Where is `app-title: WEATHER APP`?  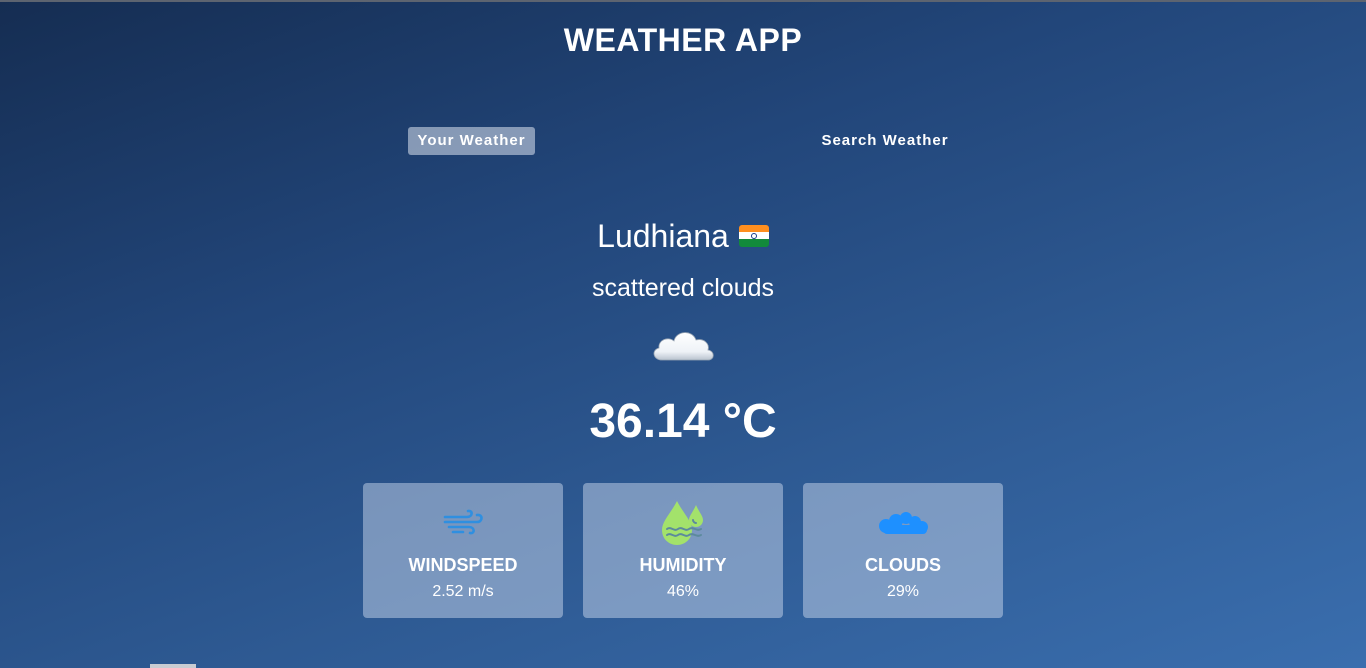 app-title: WEATHER APP is located at coordinates (683, 40).